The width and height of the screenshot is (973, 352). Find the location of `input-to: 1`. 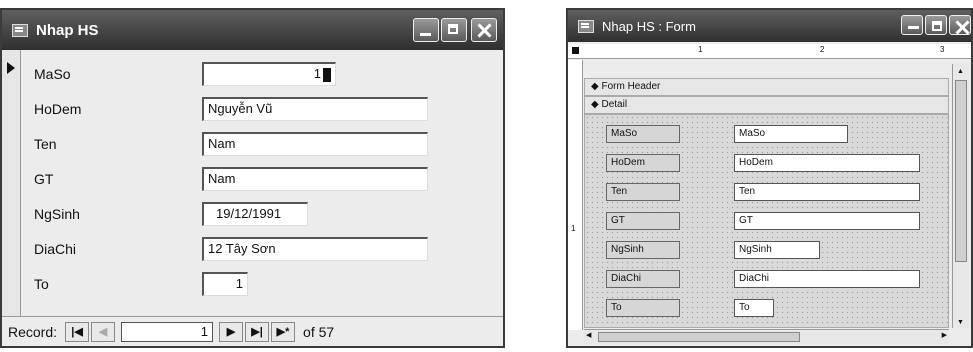

input-to: 1 is located at coordinates (225, 284).